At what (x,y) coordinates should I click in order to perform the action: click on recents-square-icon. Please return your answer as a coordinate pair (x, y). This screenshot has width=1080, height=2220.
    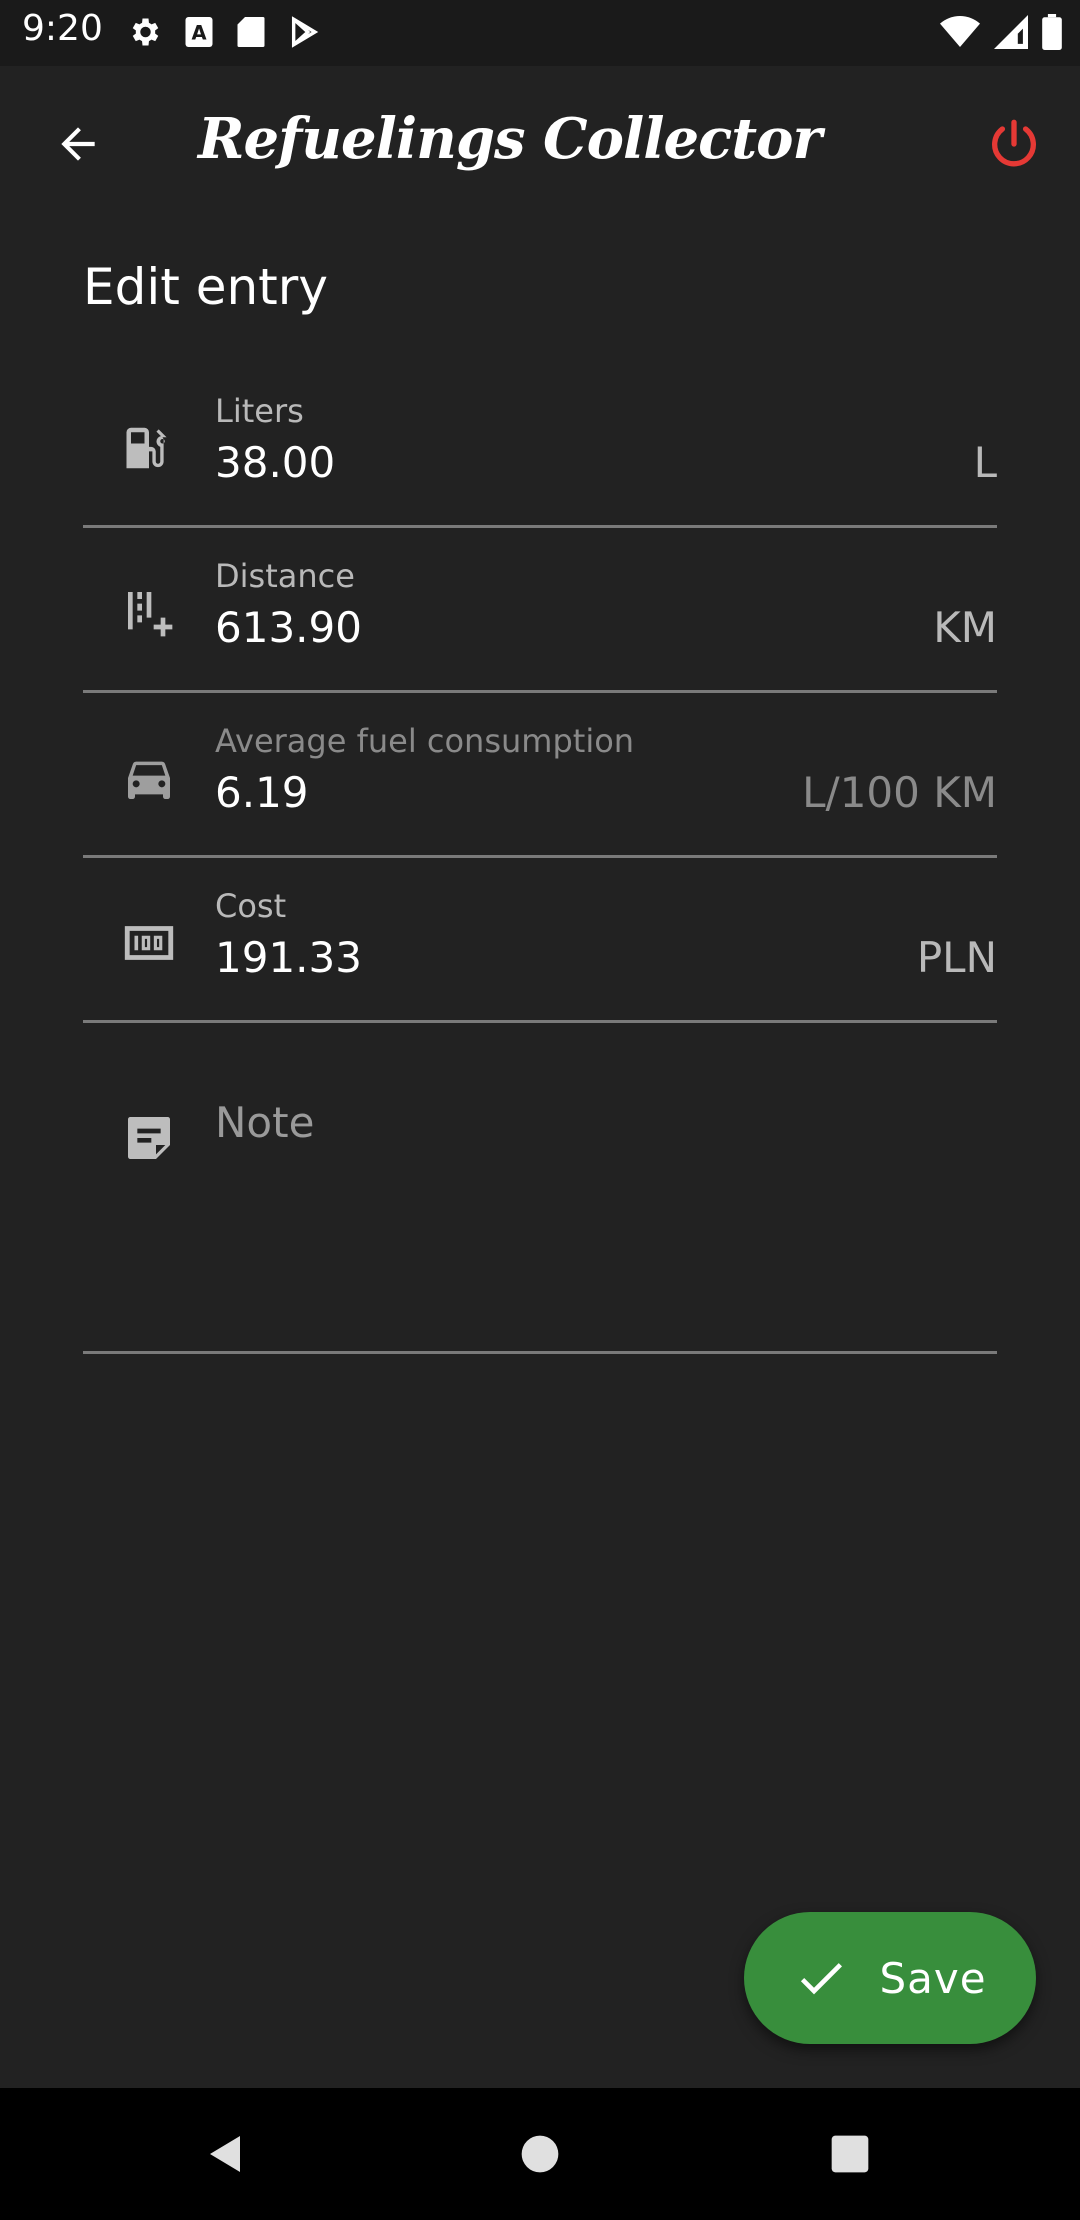
    Looking at the image, I should click on (850, 2154).